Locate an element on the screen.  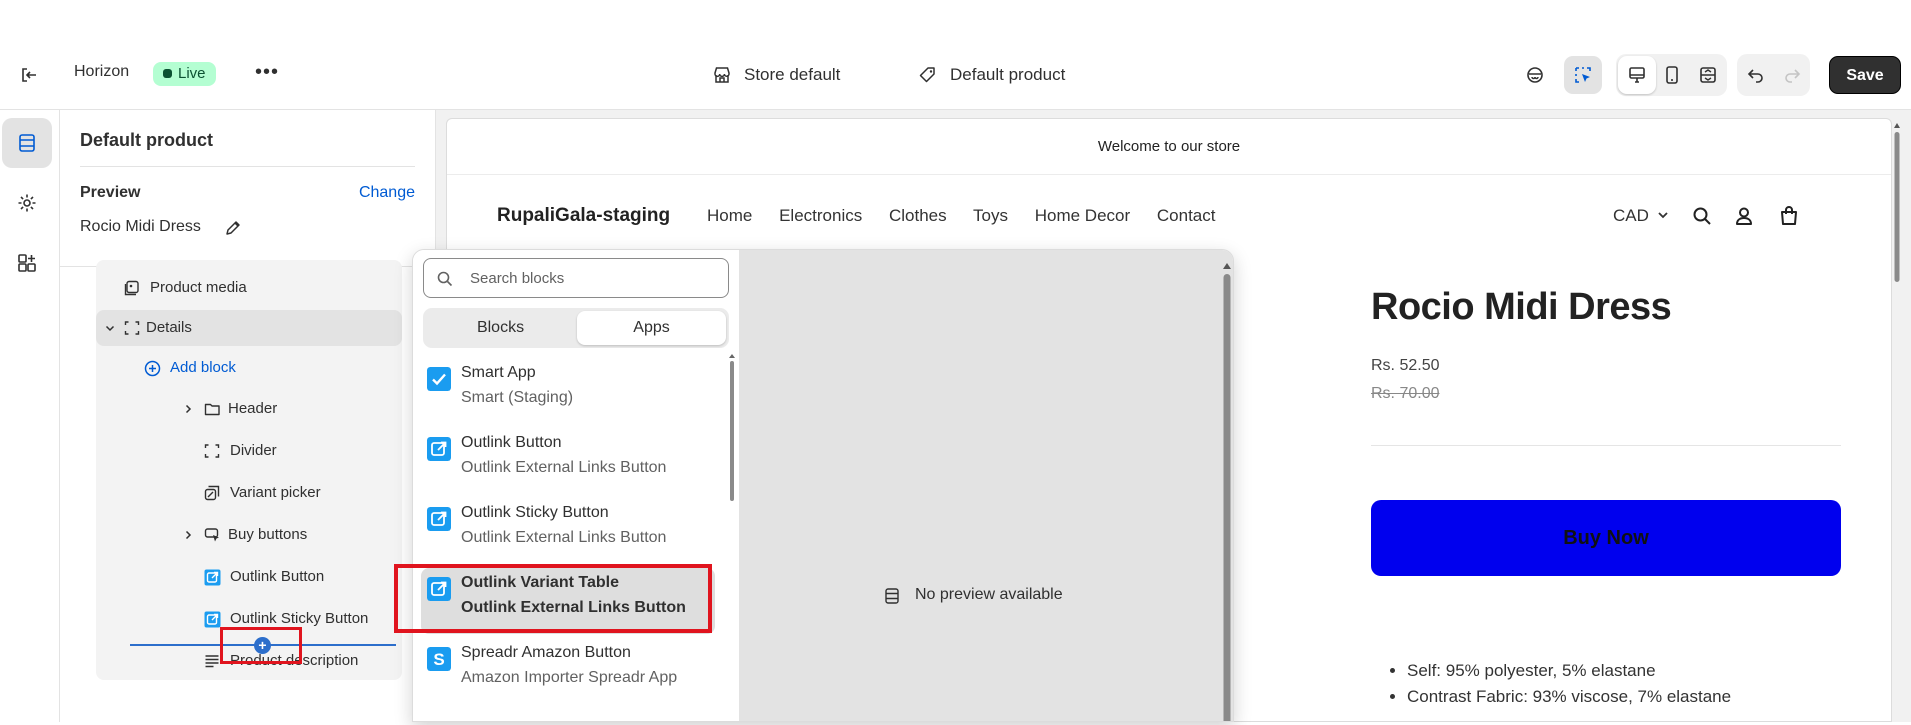
undo-icon is located at coordinates (1756, 75).